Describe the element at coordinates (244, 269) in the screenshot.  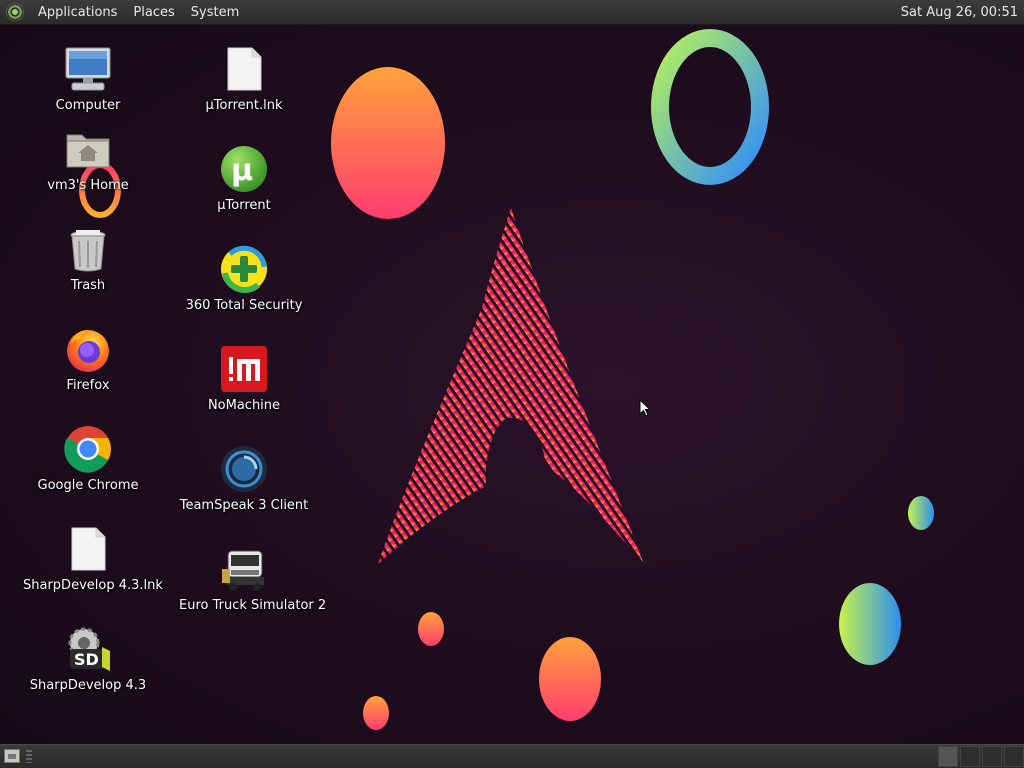
I see `360-security-icon` at that location.